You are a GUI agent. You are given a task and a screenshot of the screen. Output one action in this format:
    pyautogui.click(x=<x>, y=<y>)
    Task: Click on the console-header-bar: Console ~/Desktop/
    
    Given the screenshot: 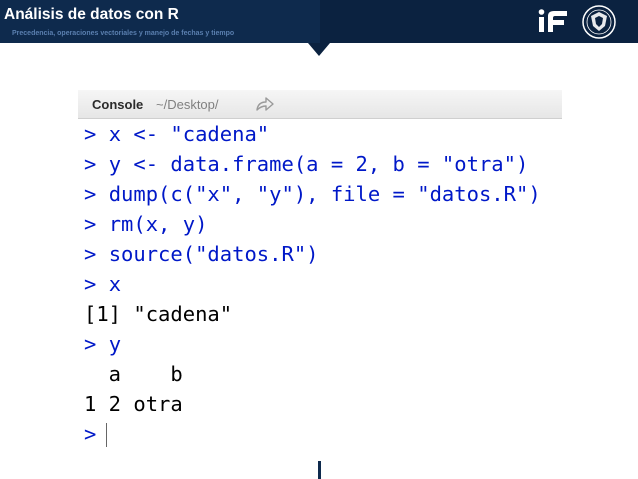 What is the action you would take?
    pyautogui.click(x=320, y=104)
    